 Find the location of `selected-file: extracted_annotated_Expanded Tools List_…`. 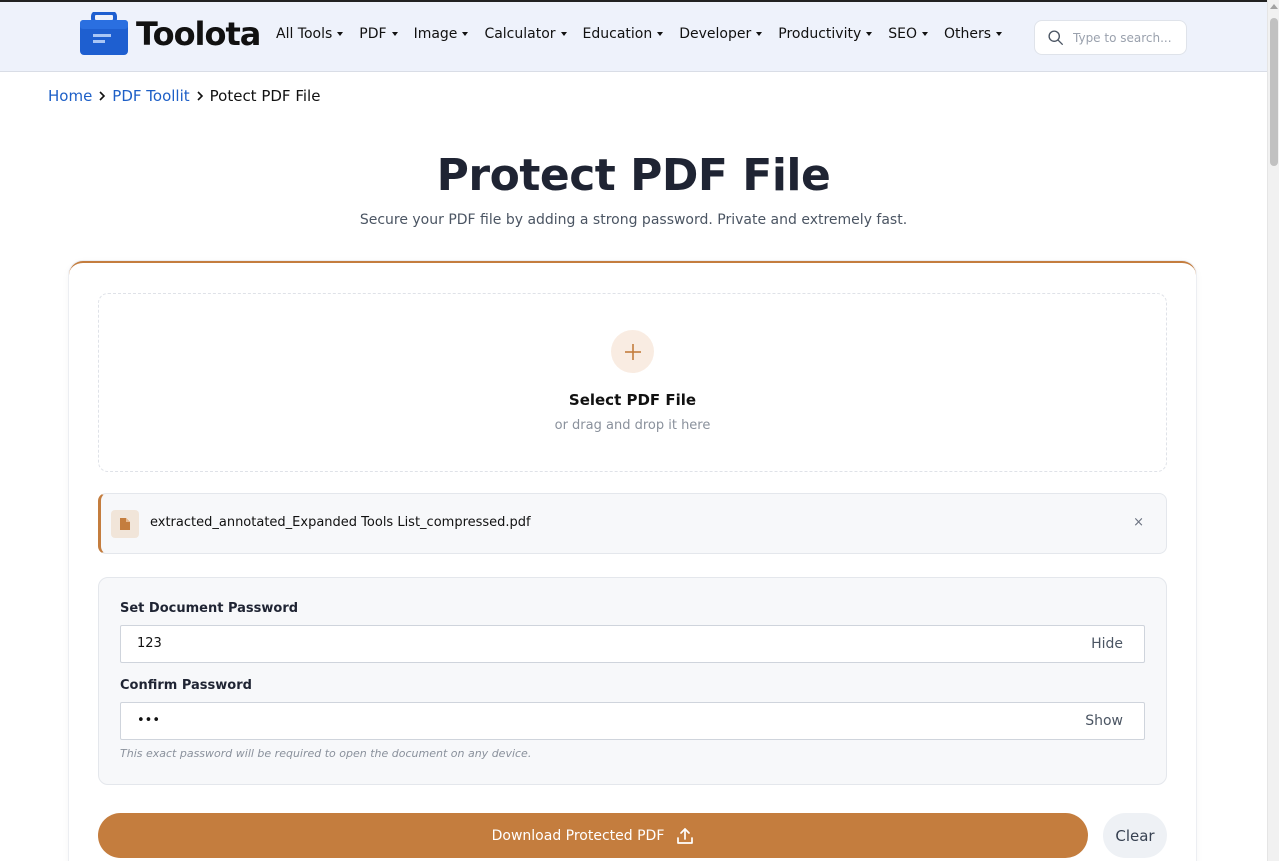

selected-file: extracted_annotated_Expanded Tools List_… is located at coordinates (632, 523).